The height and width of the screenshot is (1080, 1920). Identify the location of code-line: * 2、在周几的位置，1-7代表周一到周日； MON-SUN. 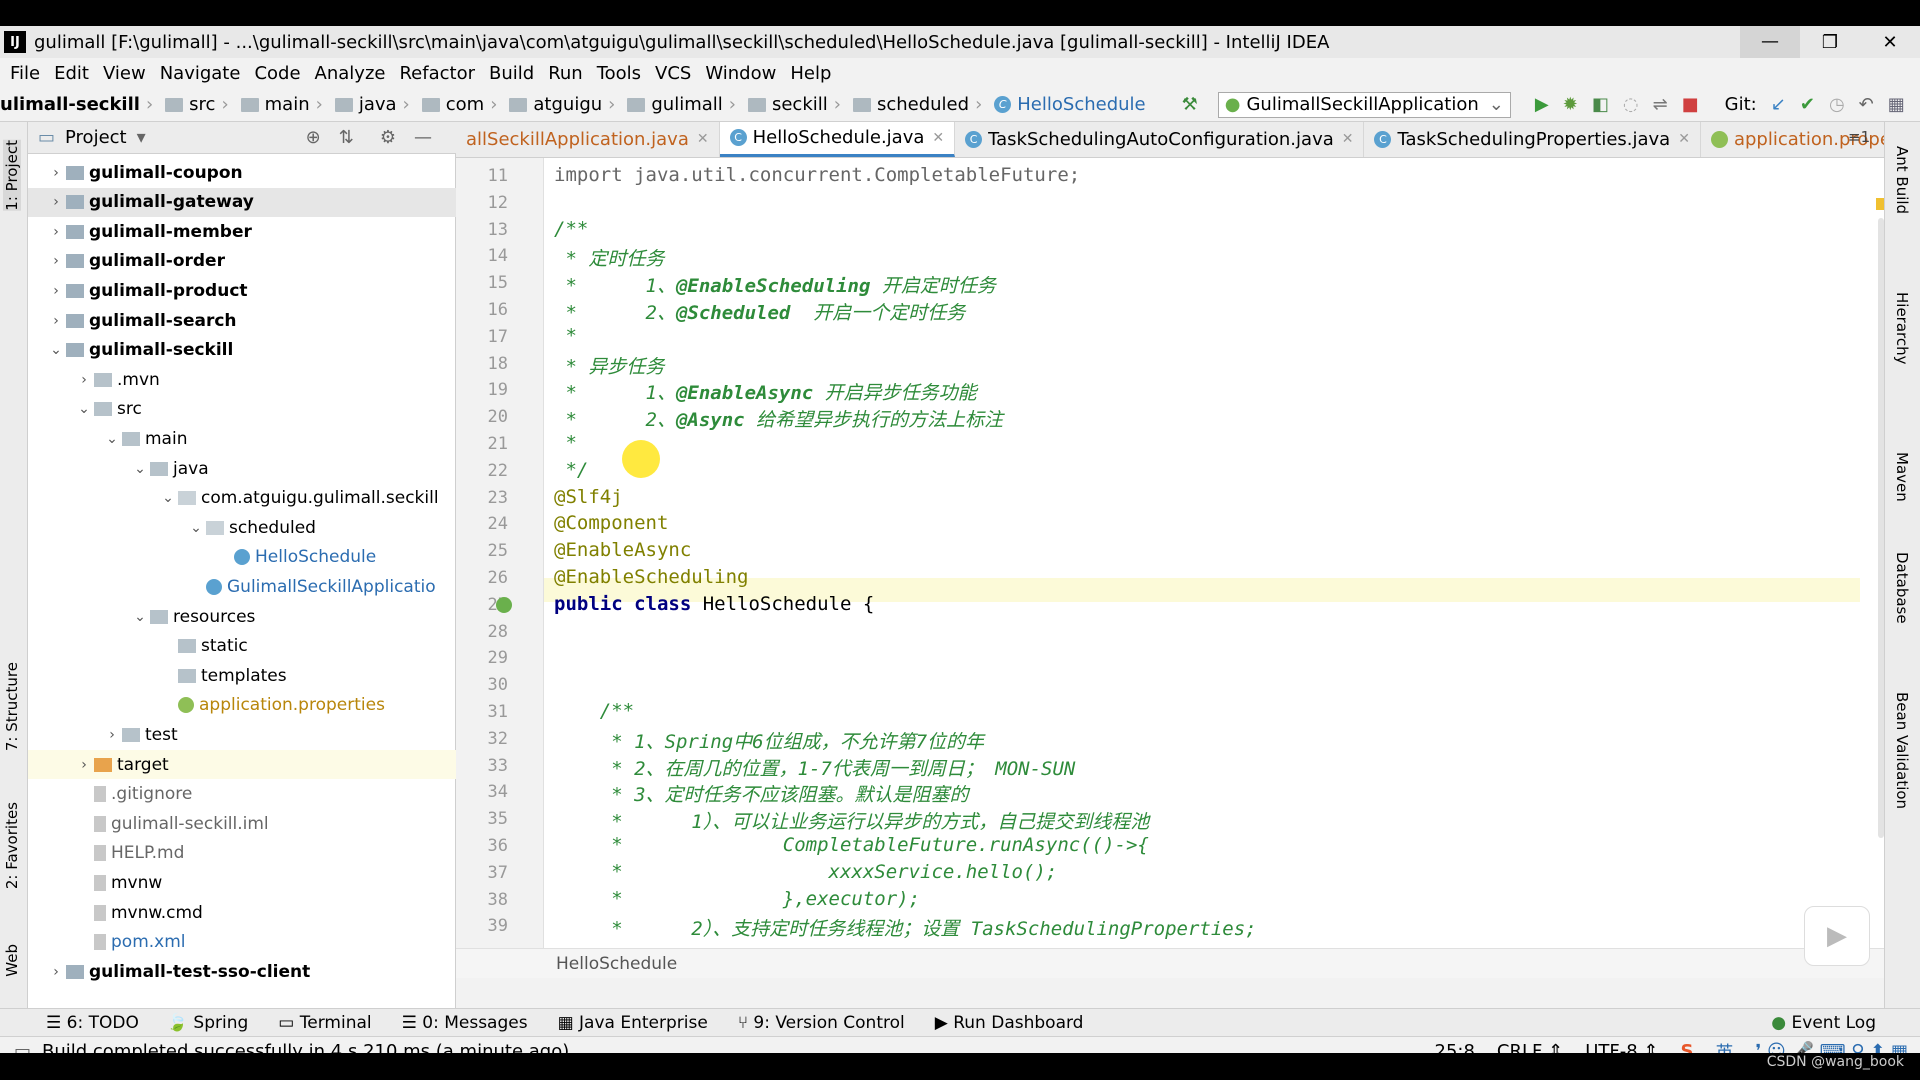
(814, 767).